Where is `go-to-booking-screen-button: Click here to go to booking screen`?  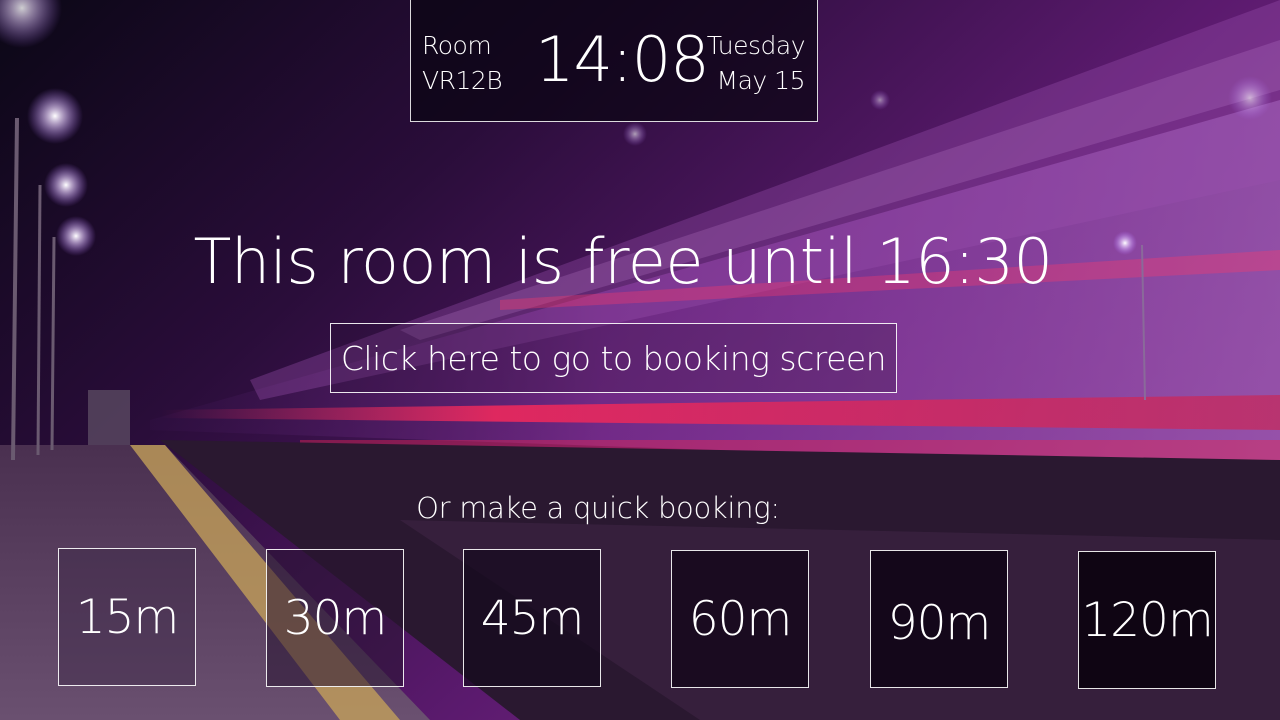 go-to-booking-screen-button: Click here to go to booking screen is located at coordinates (613, 358).